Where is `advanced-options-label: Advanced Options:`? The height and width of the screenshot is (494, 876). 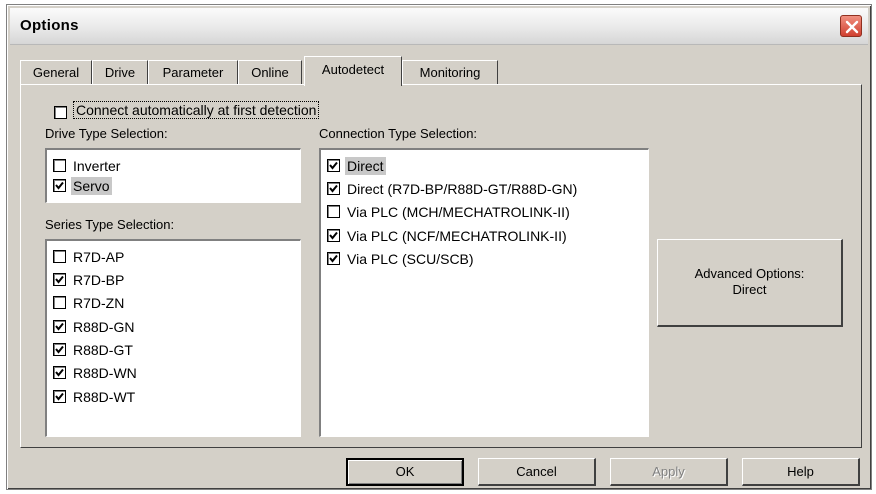 advanced-options-label: Advanced Options: is located at coordinates (749, 273).